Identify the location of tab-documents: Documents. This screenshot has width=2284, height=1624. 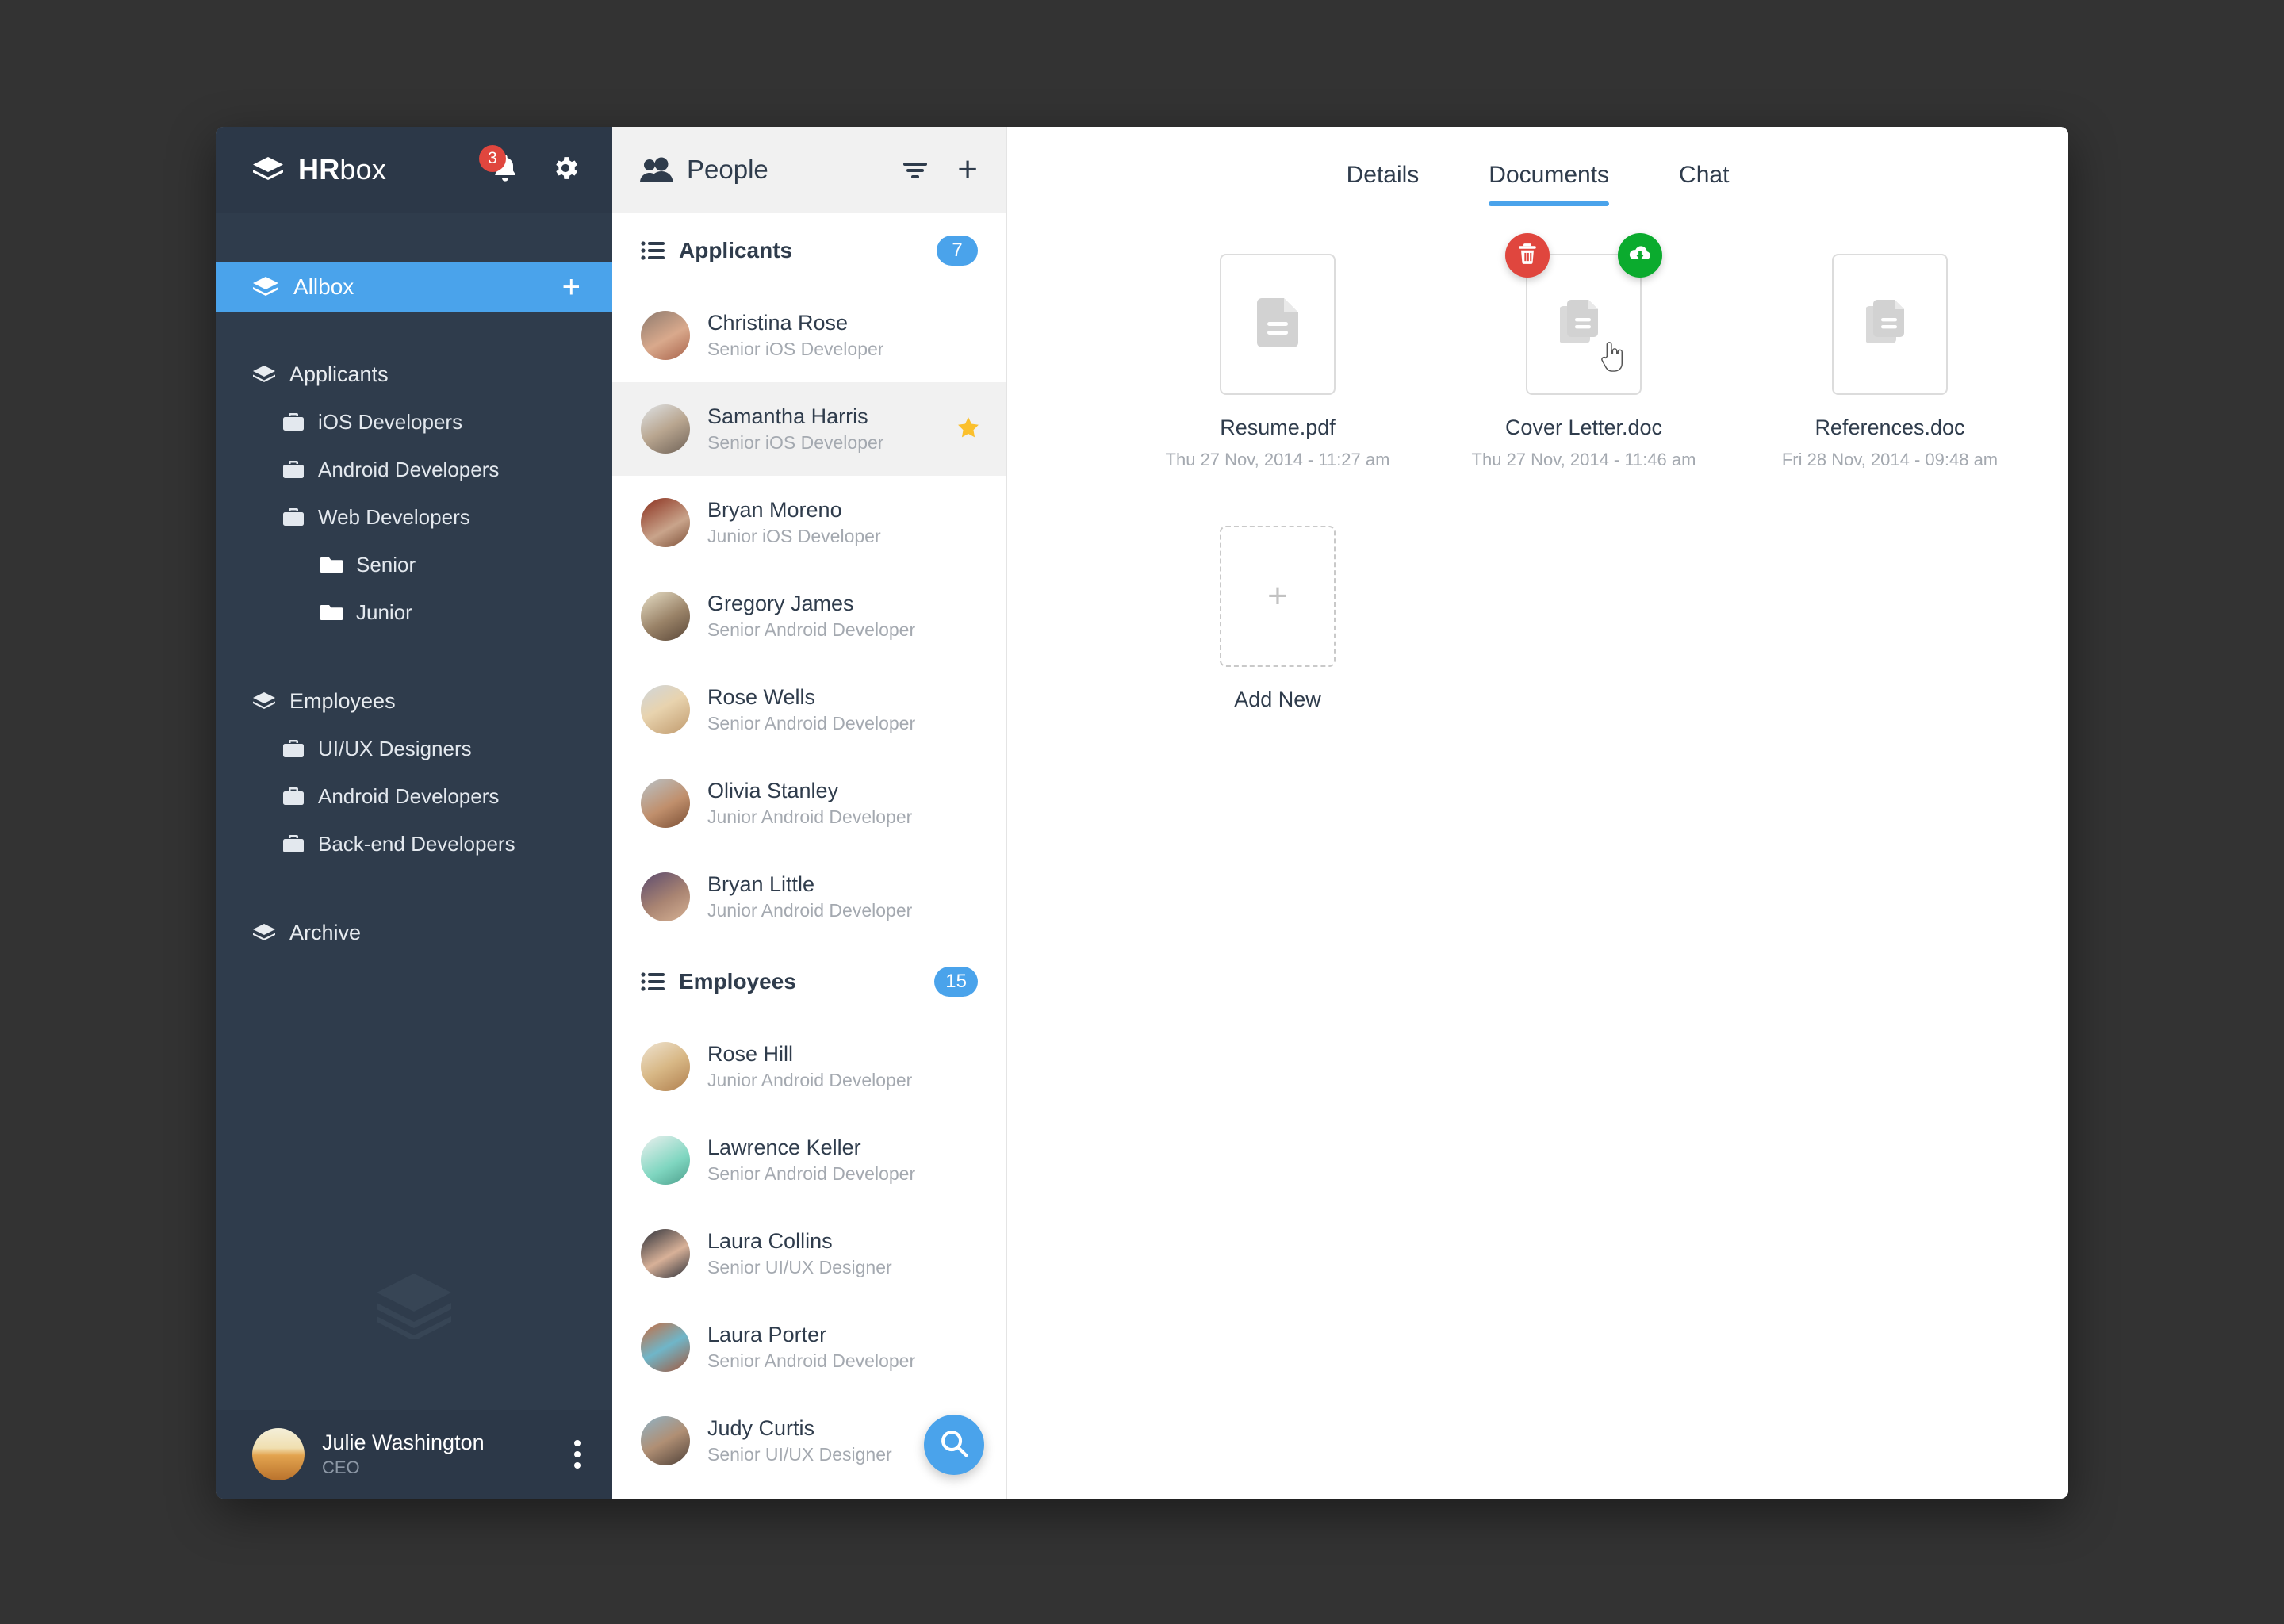
(1549, 184).